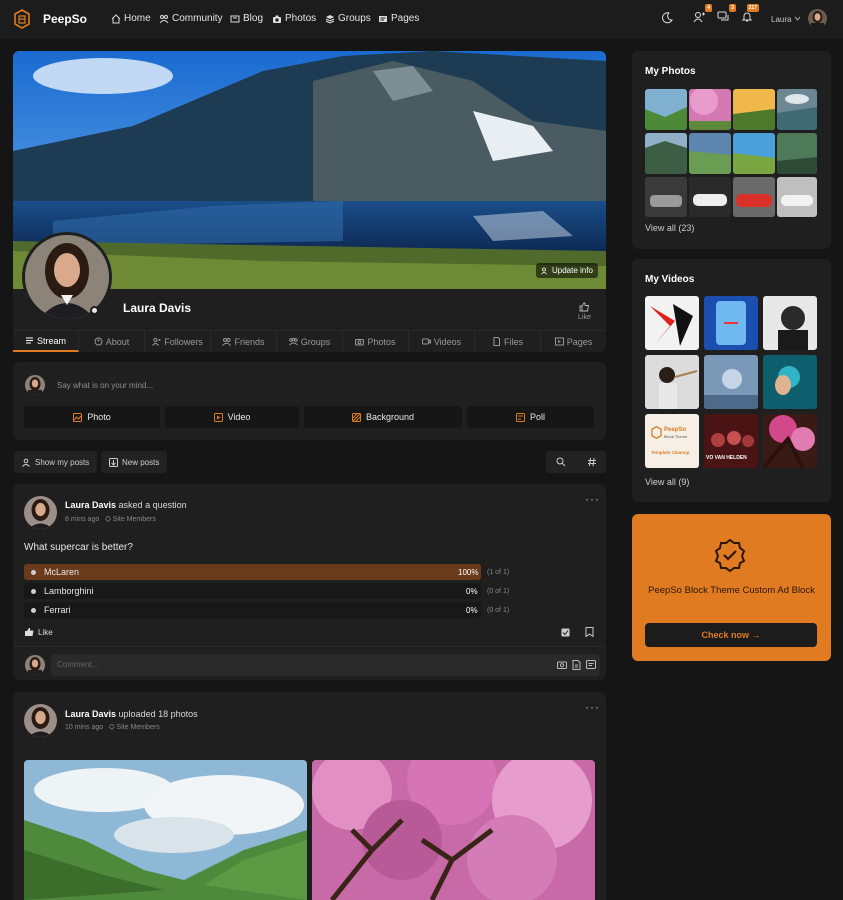 The height and width of the screenshot is (900, 843). Describe the element at coordinates (561, 462) in the screenshot. I see `search-icon` at that location.